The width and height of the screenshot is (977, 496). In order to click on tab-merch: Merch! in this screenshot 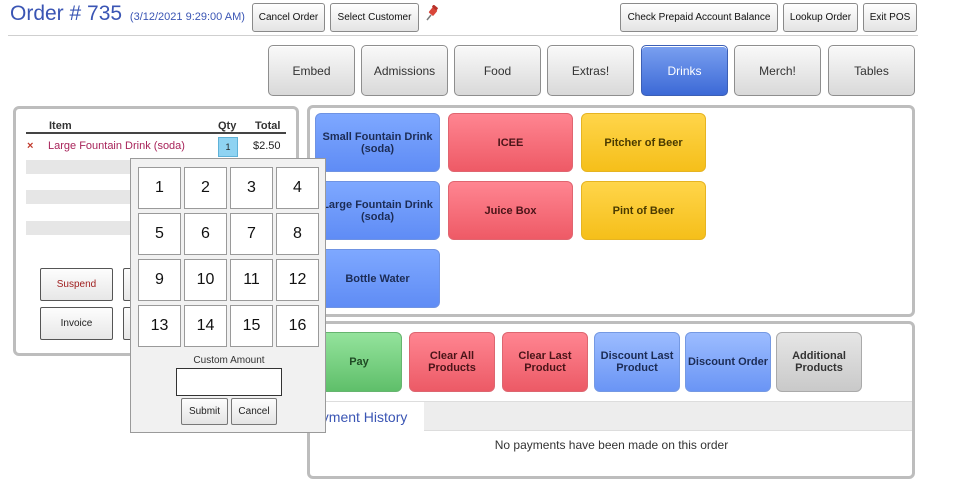, I will do `click(777, 70)`.